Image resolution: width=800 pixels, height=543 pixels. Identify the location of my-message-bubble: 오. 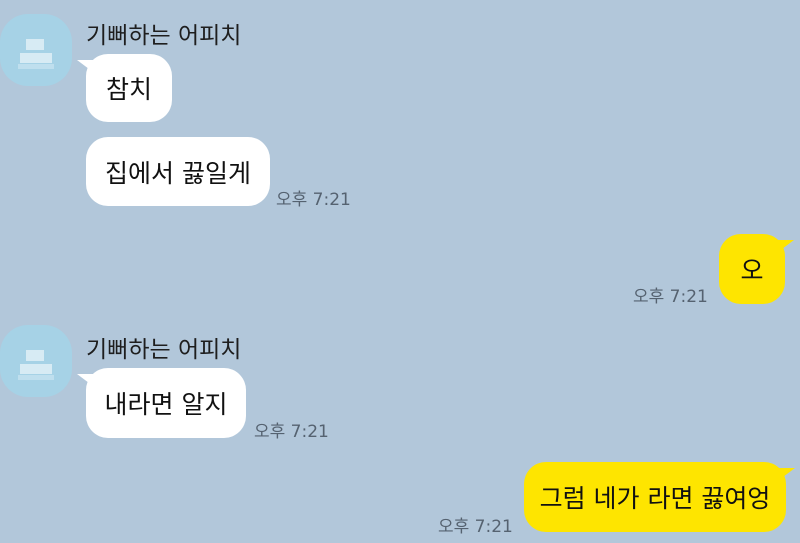
(756, 269).